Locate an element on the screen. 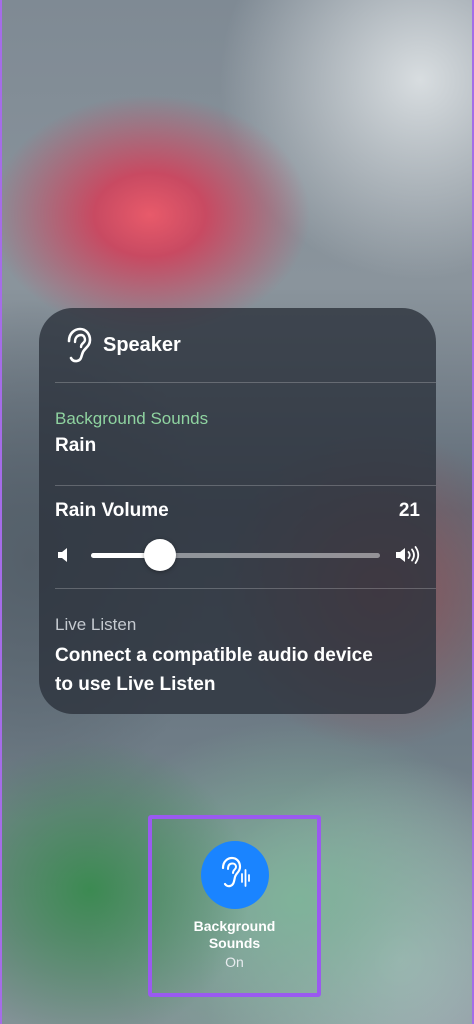  background-sounds-status: On is located at coordinates (234, 962).